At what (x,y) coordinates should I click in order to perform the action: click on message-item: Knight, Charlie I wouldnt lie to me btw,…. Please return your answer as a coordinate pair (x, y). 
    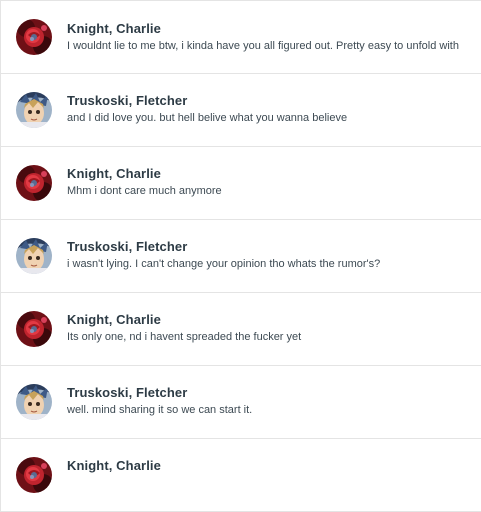
    Looking at the image, I should click on (240, 37).